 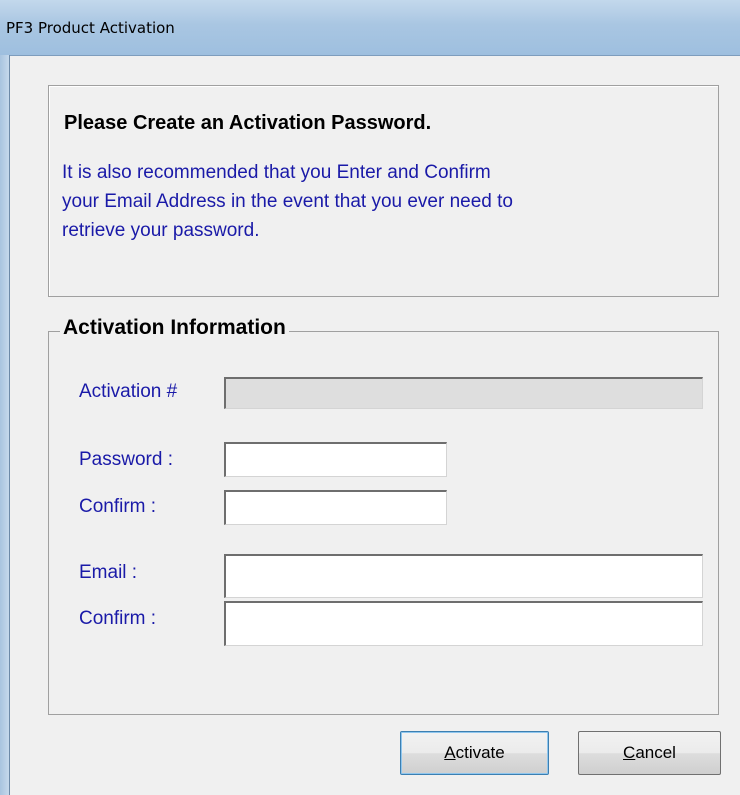 I want to click on email-field, so click(x=463, y=576).